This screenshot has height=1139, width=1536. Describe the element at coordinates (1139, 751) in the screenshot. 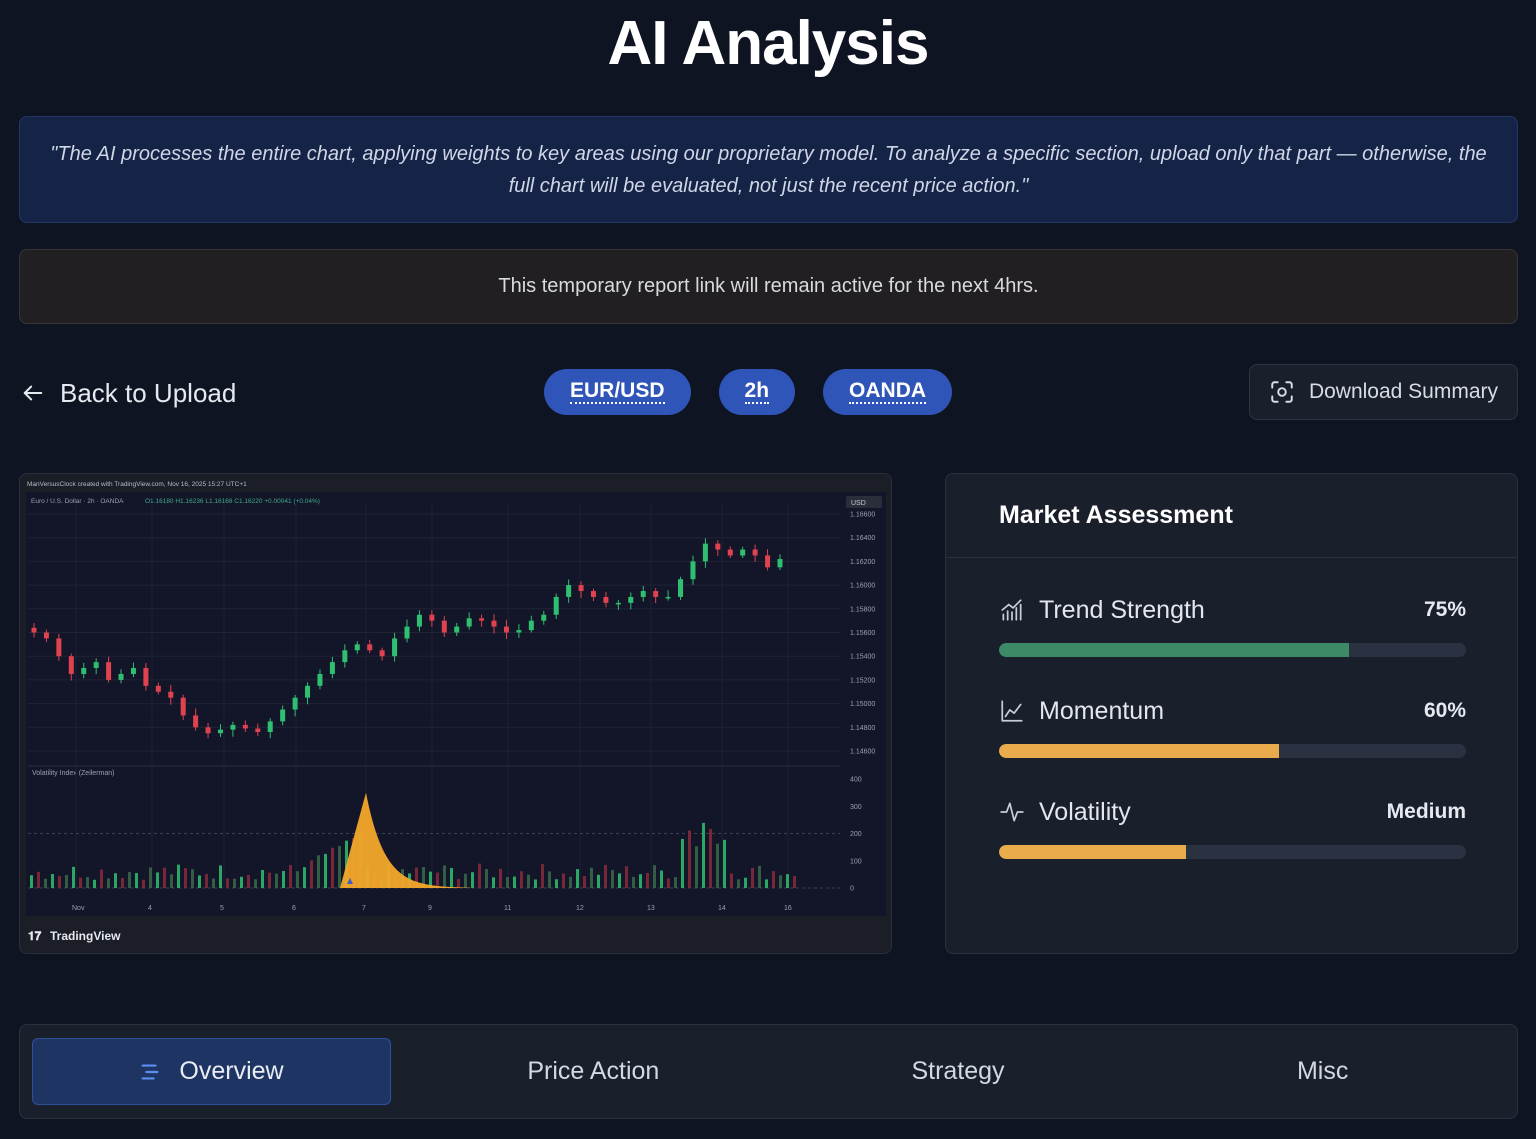

I see `momentum-bar-fill` at that location.